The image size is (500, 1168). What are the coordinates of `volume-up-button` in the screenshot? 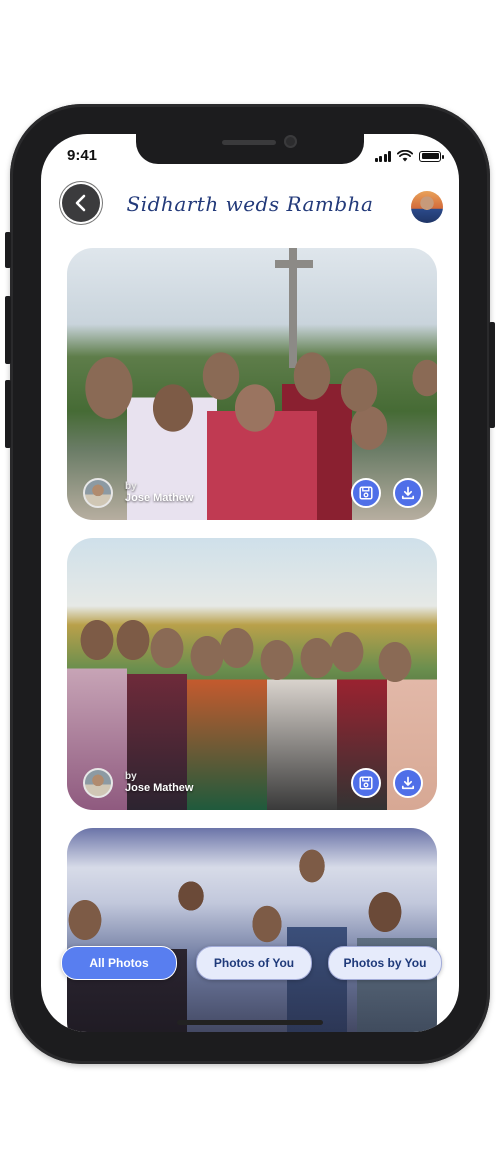 It's located at (8, 330).